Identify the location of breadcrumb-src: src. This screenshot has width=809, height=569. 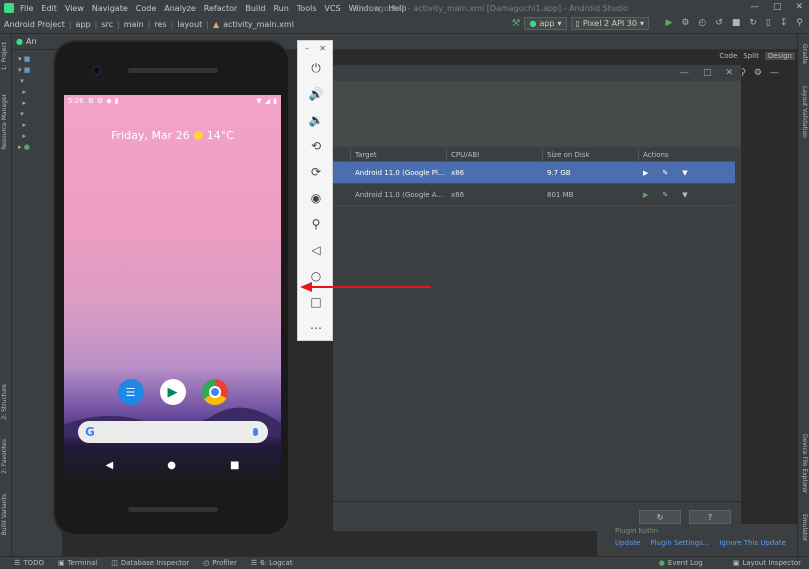
(107, 24).